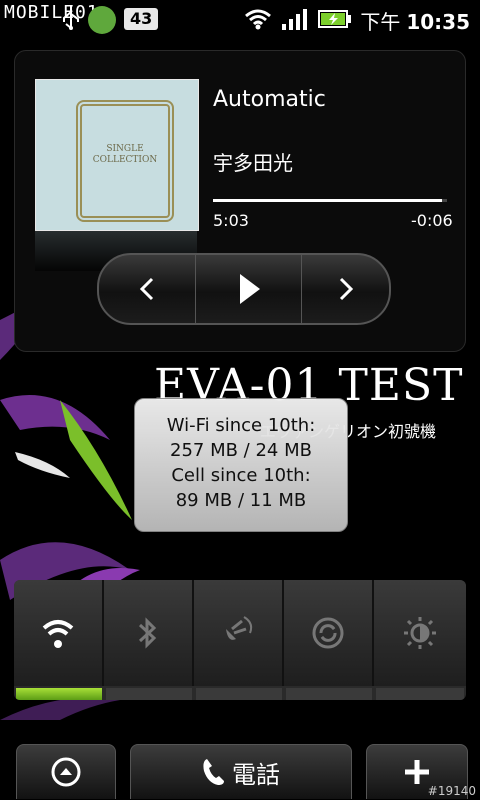 This screenshot has width=480, height=800. Describe the element at coordinates (417, 772) in the screenshot. I see `plus-icon` at that location.